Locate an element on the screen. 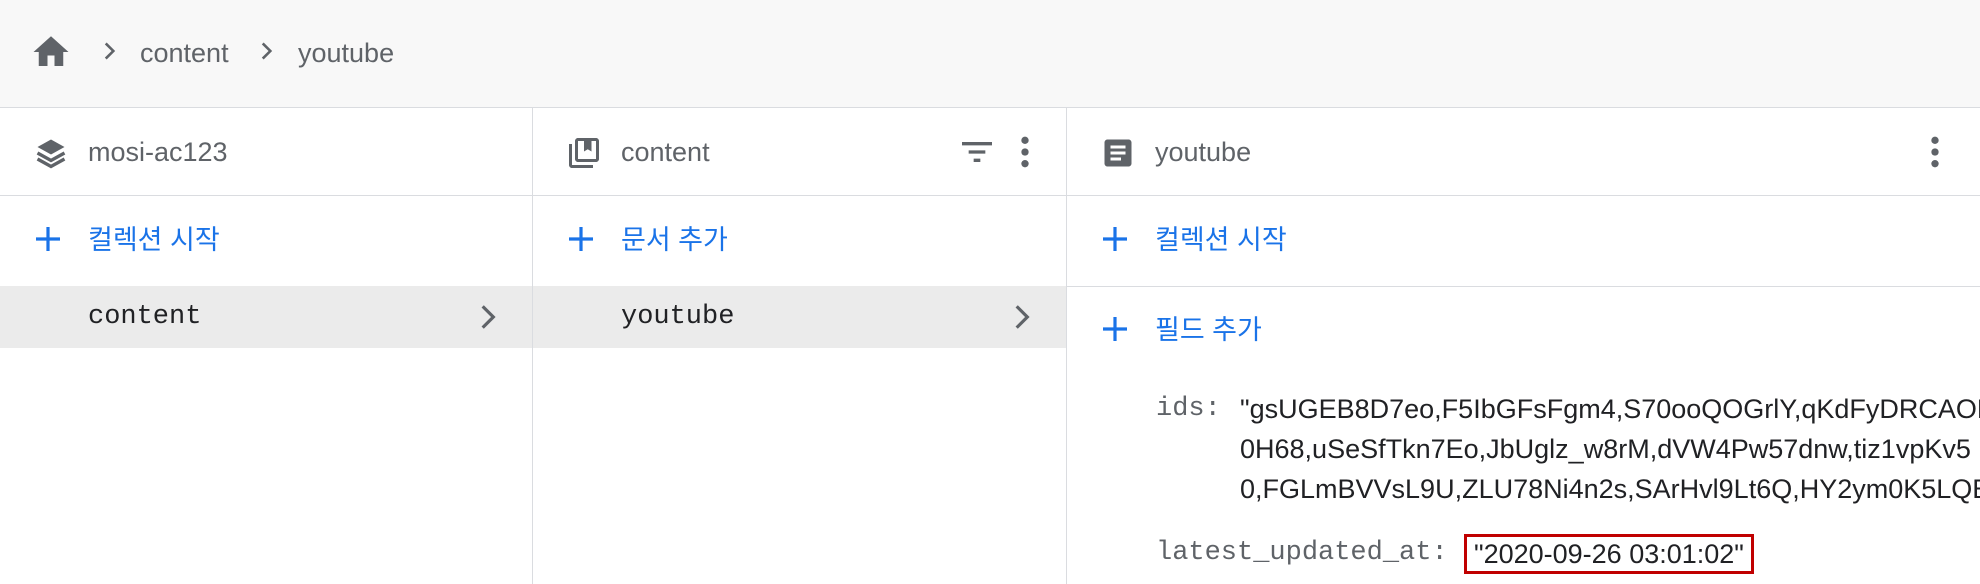 This screenshot has height=584, width=1980. collection-list-item: content is located at coordinates (266, 317).